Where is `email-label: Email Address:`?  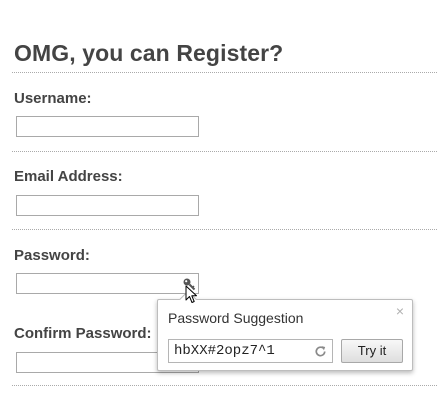 email-label: Email Address: is located at coordinates (68, 176).